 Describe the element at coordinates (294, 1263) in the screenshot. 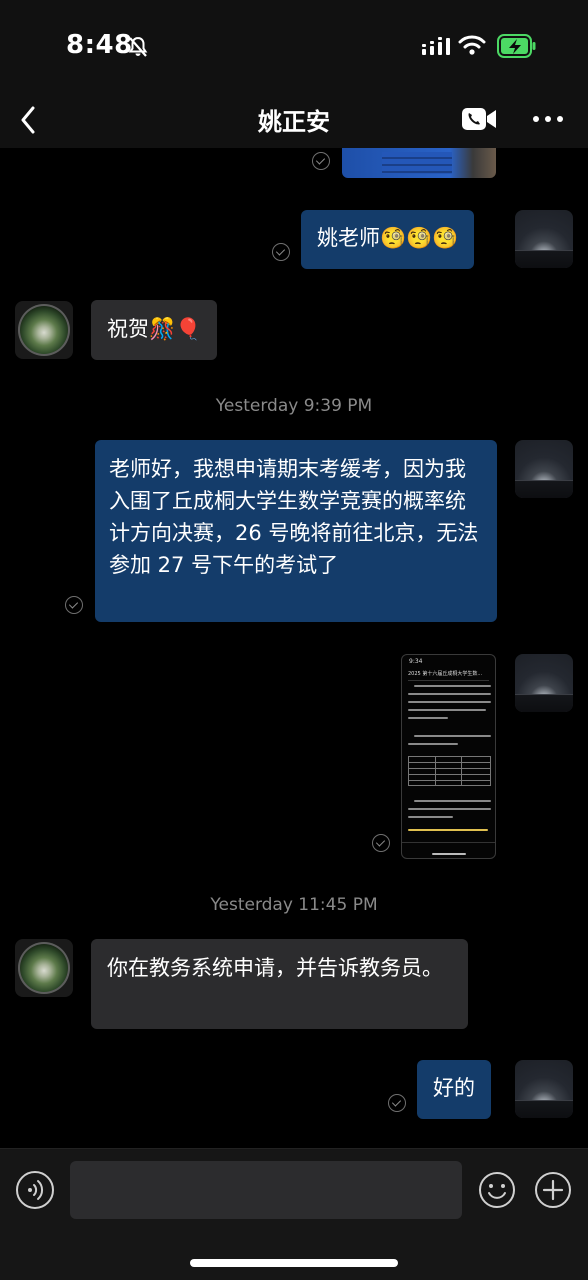

I see `home-indicator` at that location.